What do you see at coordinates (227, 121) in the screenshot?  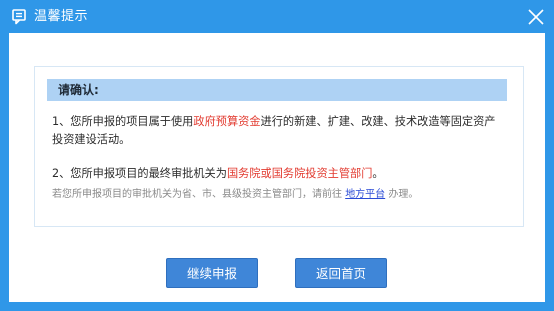 I see `notice-item-1-highlight: 政府预算资金` at bounding box center [227, 121].